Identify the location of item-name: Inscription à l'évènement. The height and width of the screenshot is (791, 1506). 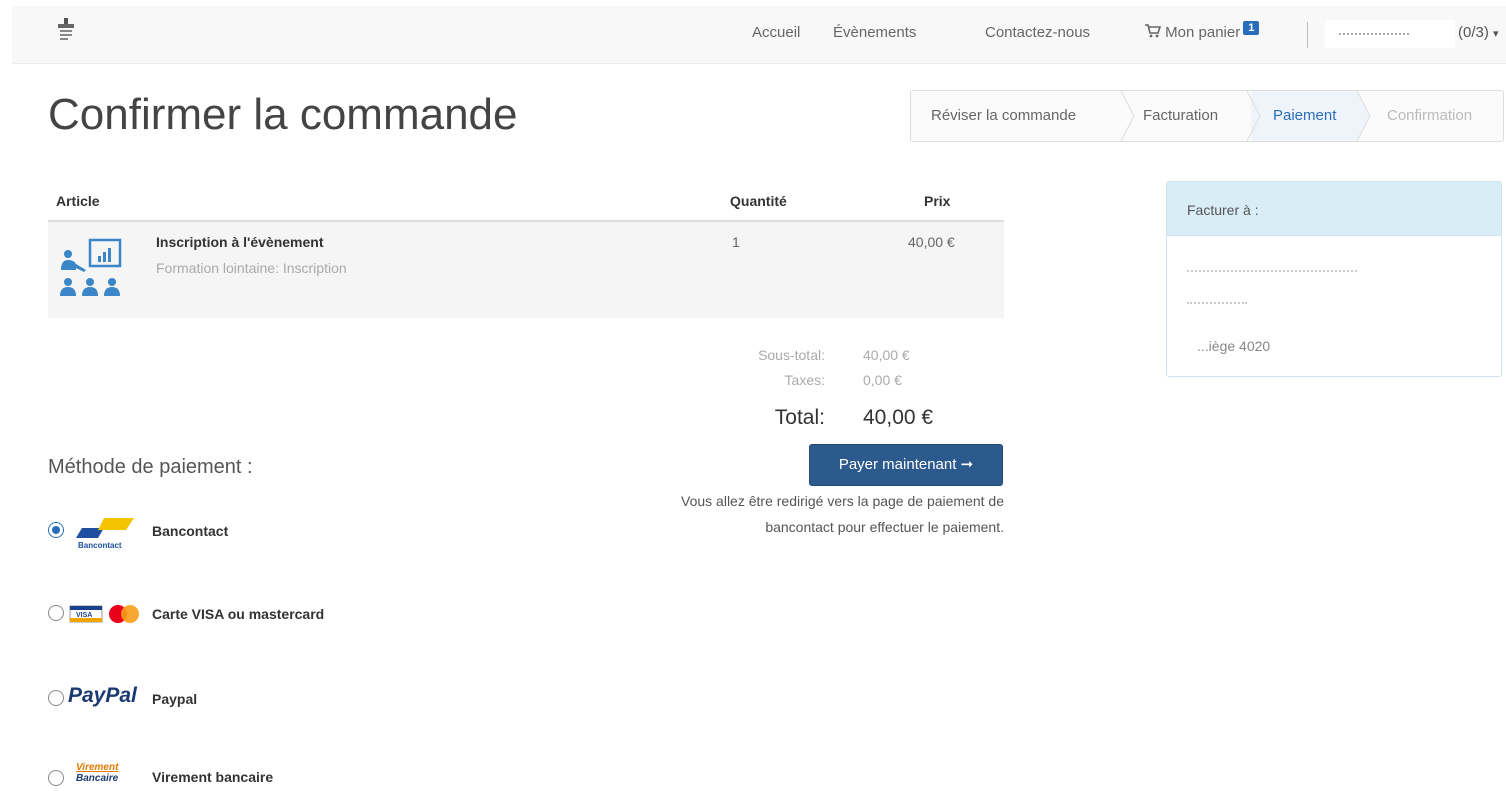
(240, 242).